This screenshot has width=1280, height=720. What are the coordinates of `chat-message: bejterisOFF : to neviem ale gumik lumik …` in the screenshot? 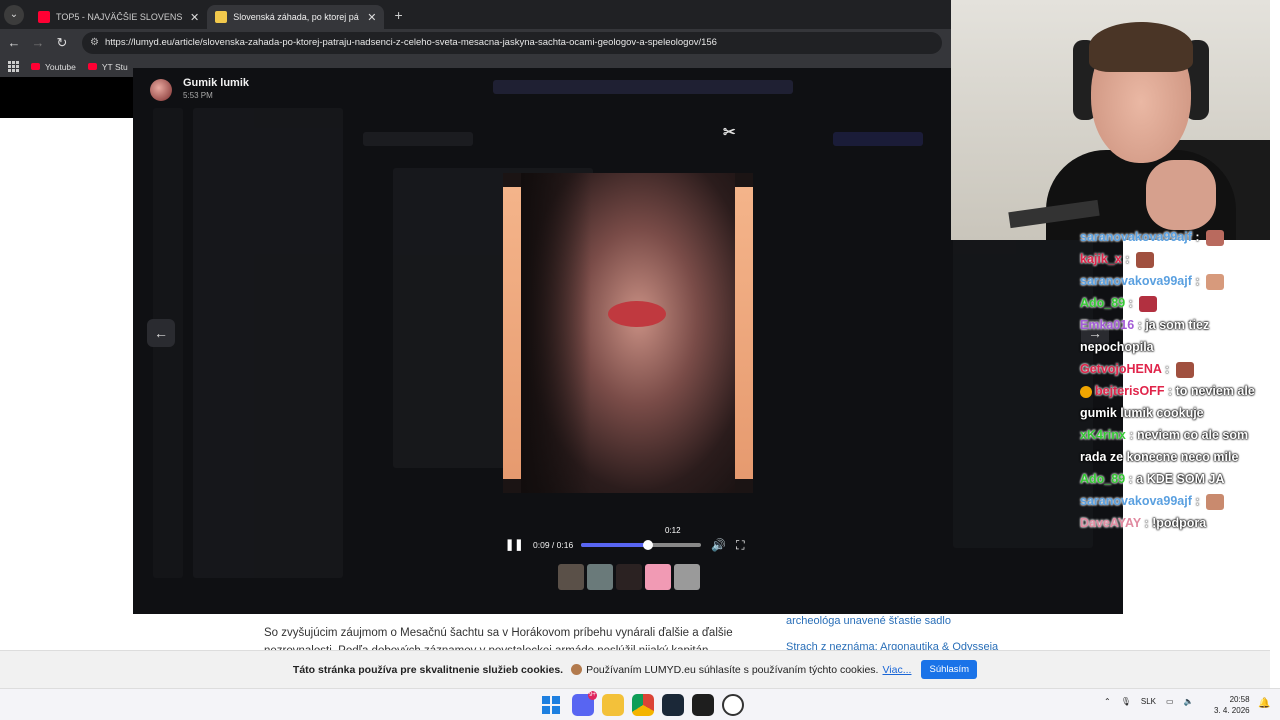 It's located at (1167, 402).